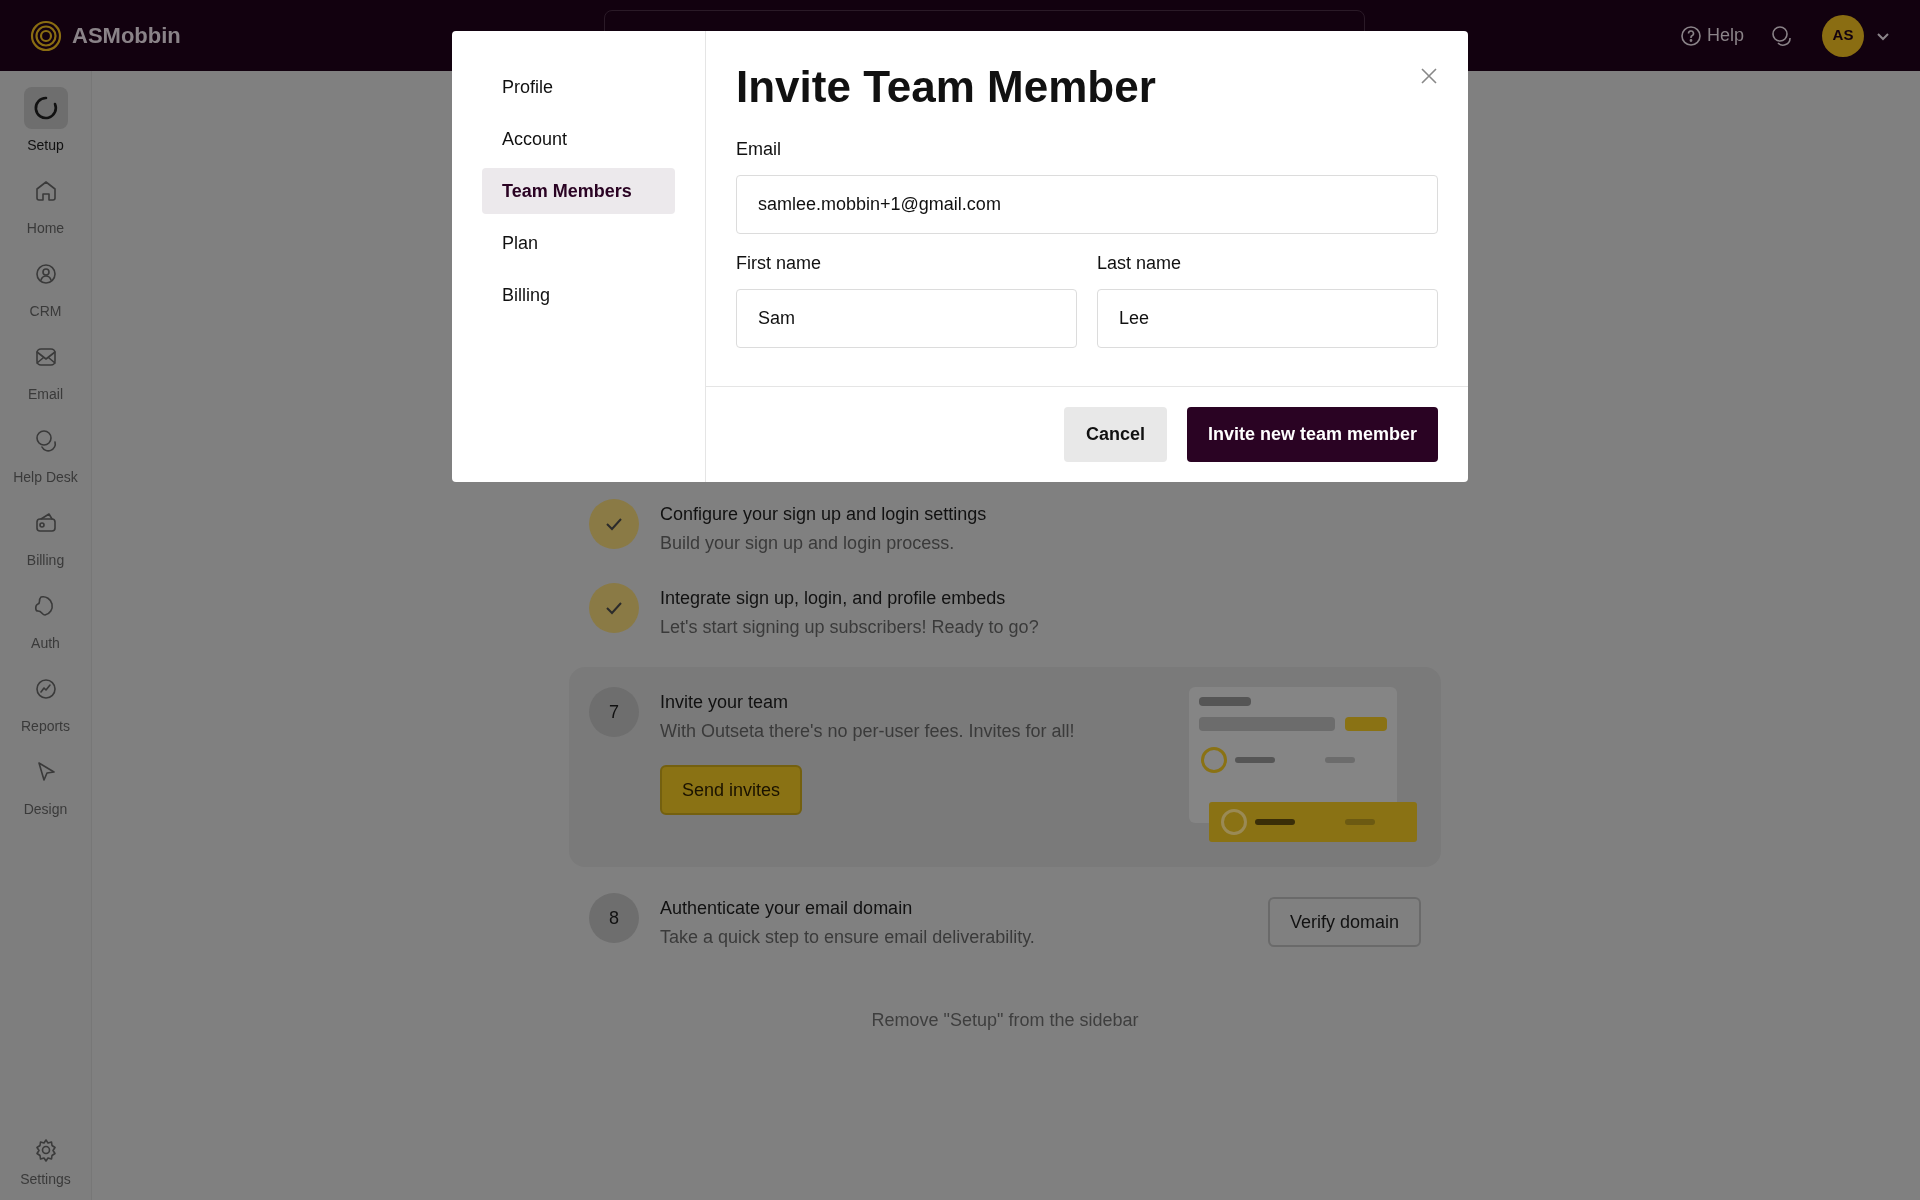 This screenshot has height=1200, width=1920. Describe the element at coordinates (45, 1163) in the screenshot. I see `settings-button: Settings` at that location.